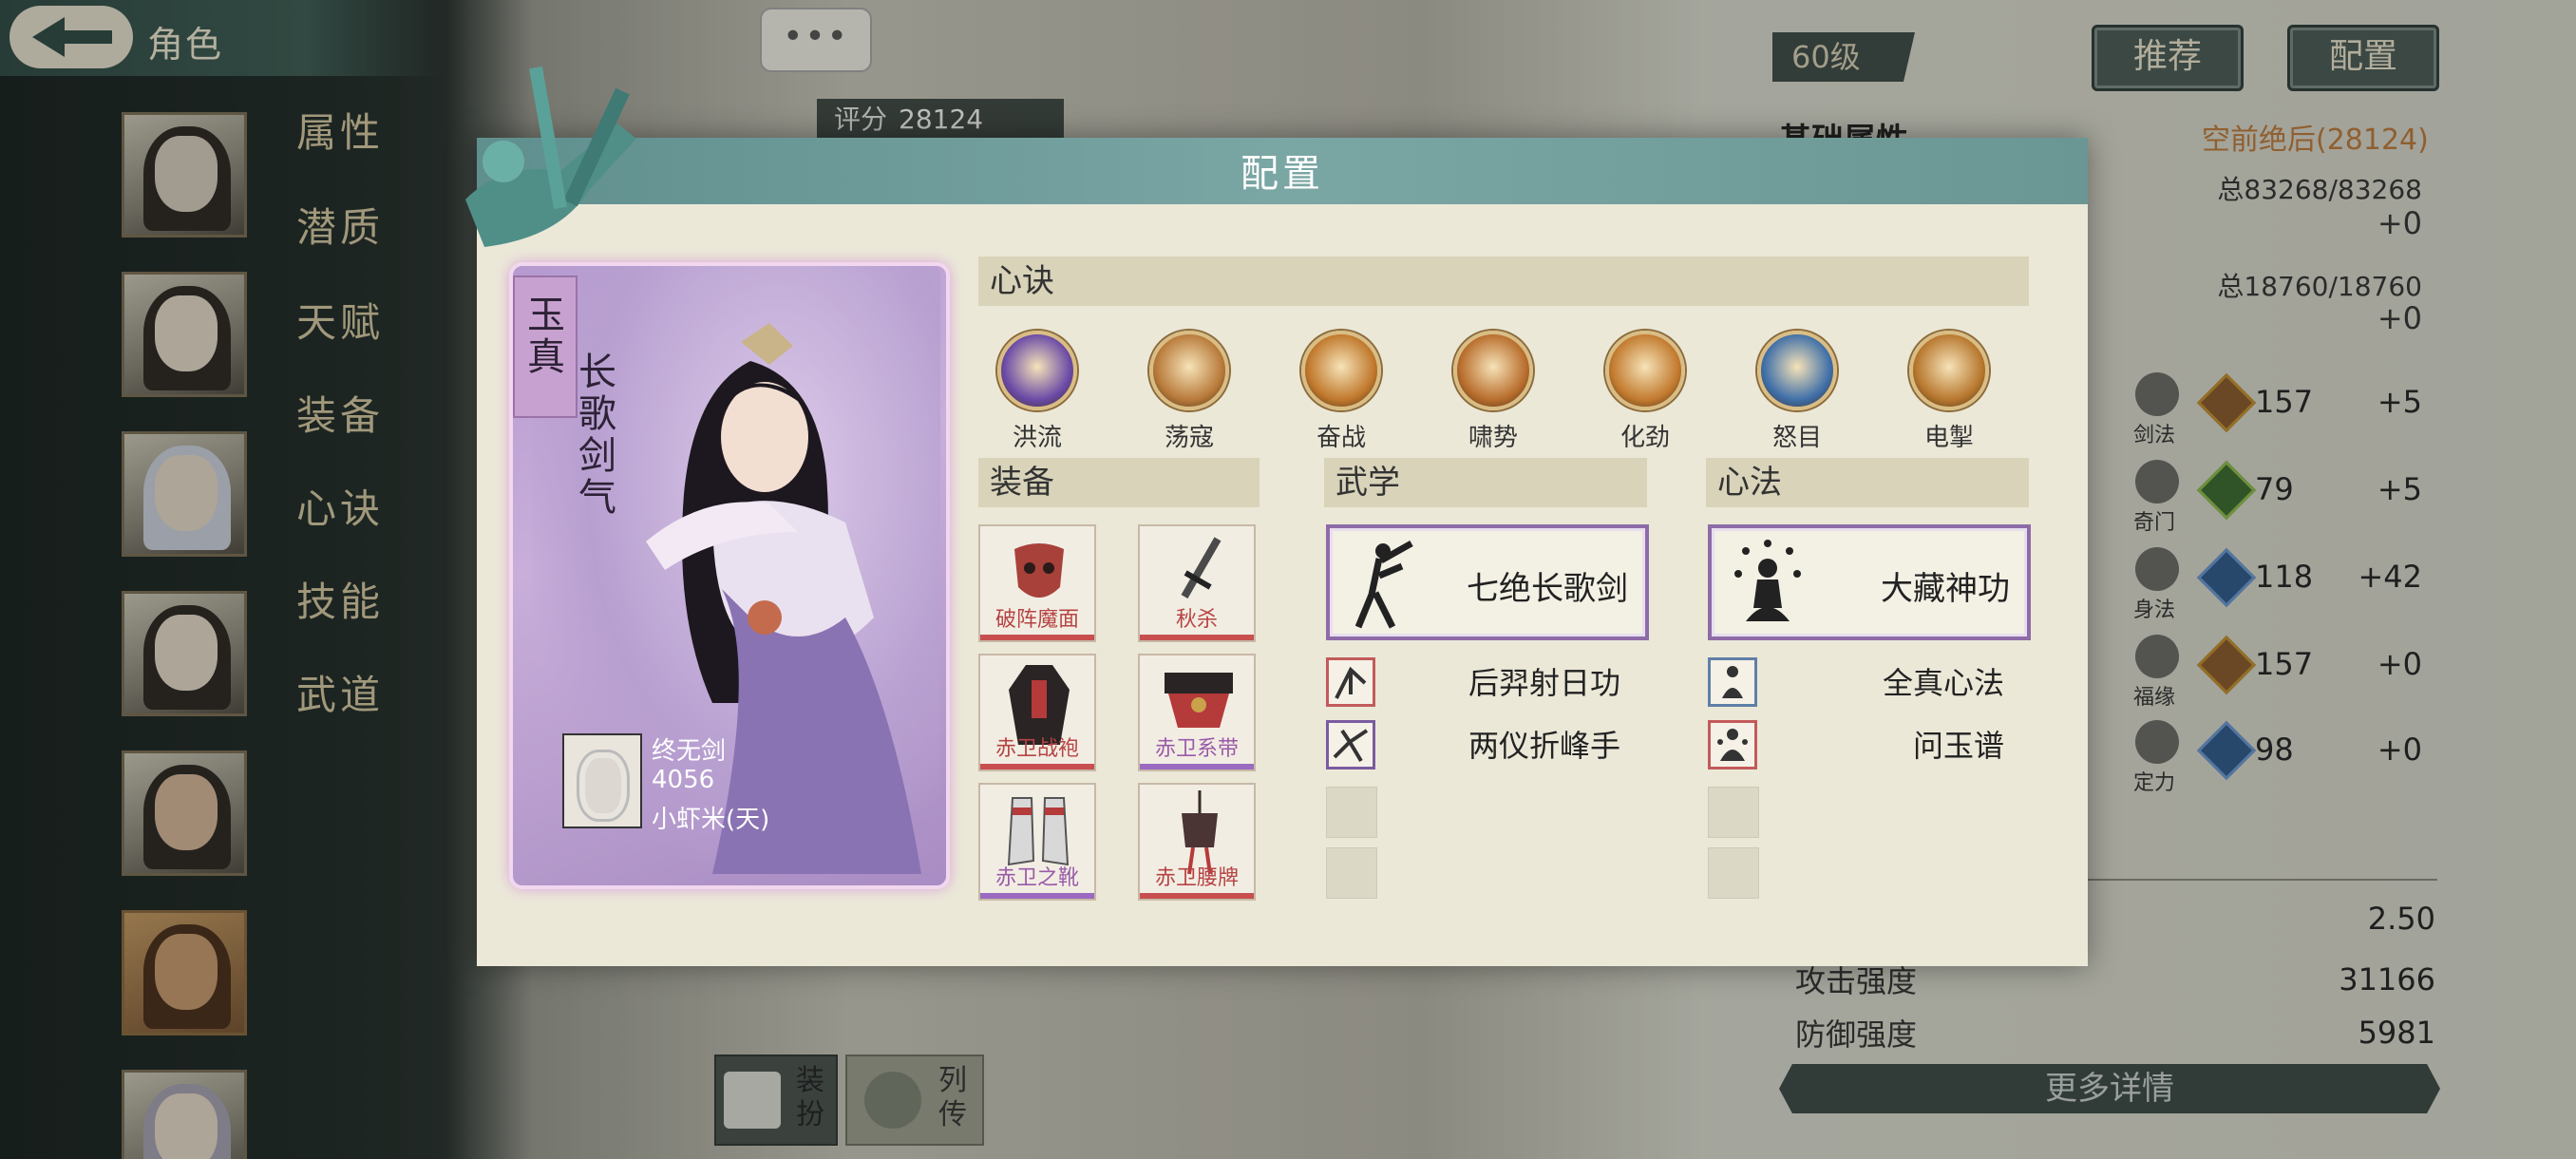 The image size is (2576, 1159). Describe the element at coordinates (683, 780) in the screenshot. I see `owner-score: 4056` at that location.